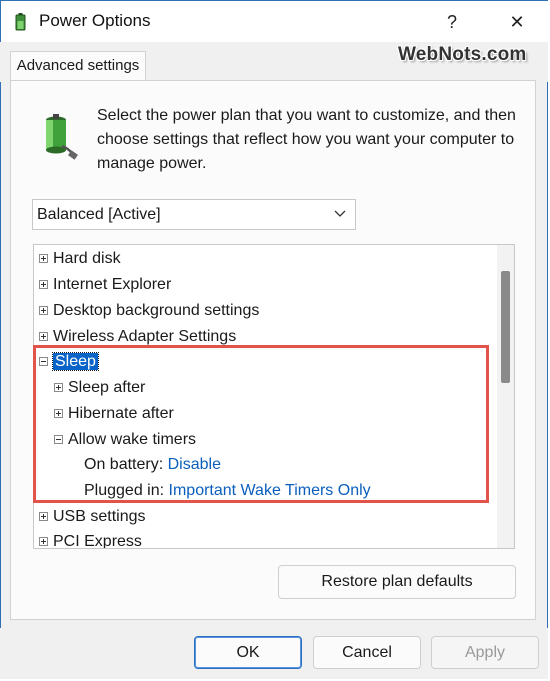 This screenshot has width=550, height=681. I want to click on tree-item-label: Sleep after, so click(107, 387).